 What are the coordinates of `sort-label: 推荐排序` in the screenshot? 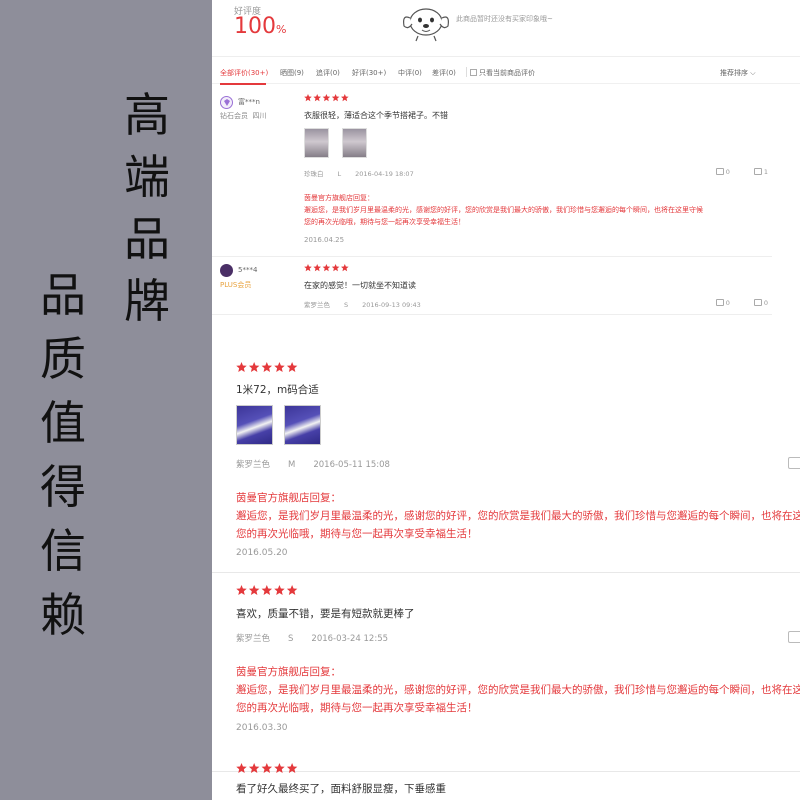 It's located at (734, 73).